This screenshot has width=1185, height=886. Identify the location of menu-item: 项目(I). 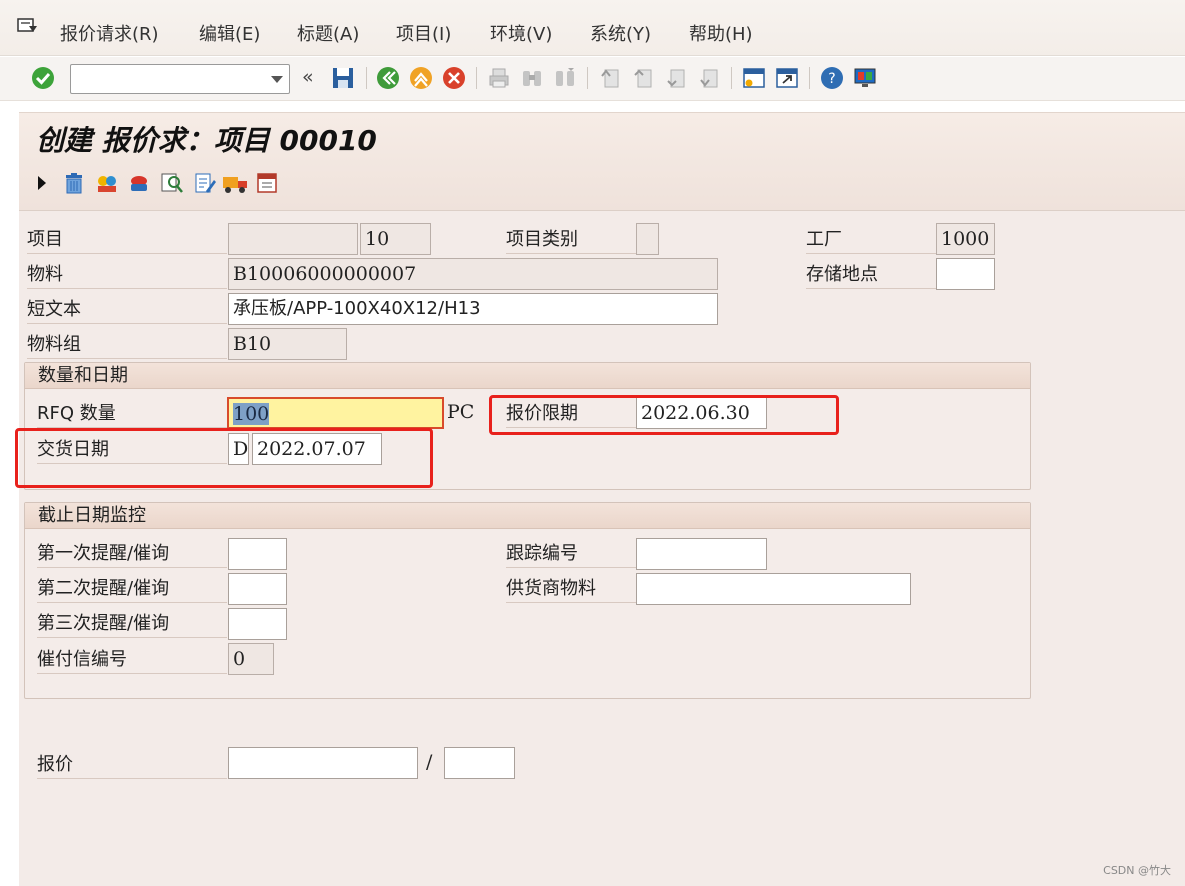
(423, 33).